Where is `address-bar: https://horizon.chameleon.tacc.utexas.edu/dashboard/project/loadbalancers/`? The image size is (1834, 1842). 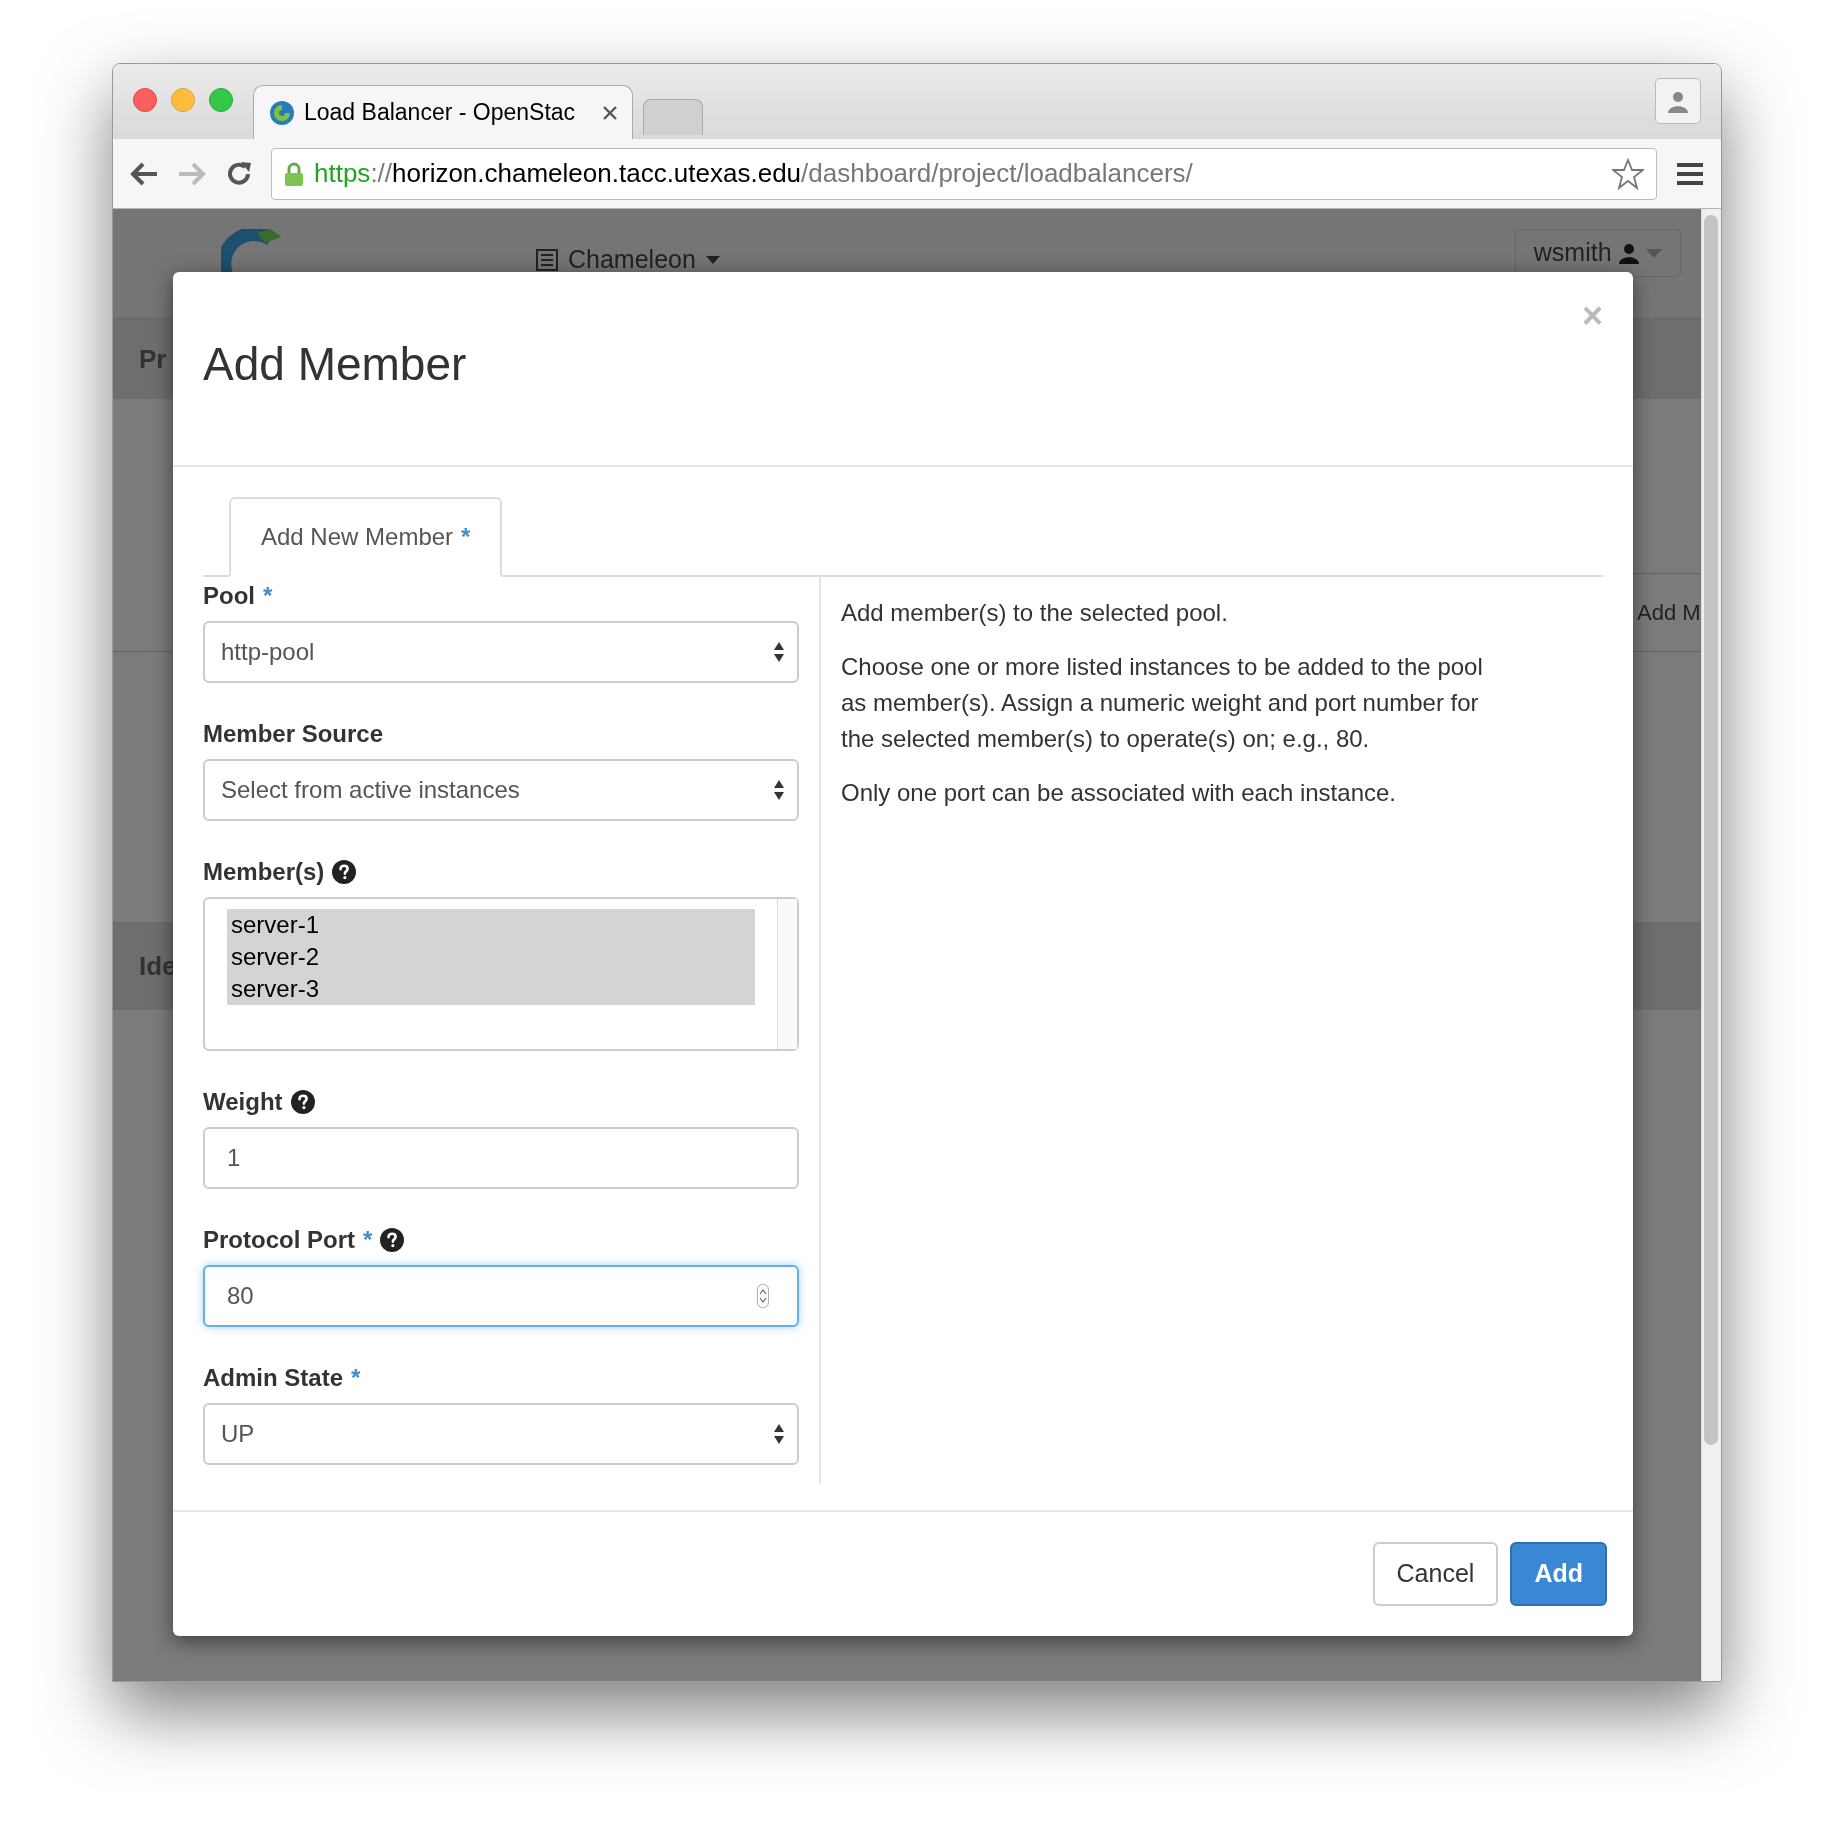 address-bar: https://horizon.chameleon.tacc.utexas.edu/dashboard/project/loadbalancers/ is located at coordinates (964, 173).